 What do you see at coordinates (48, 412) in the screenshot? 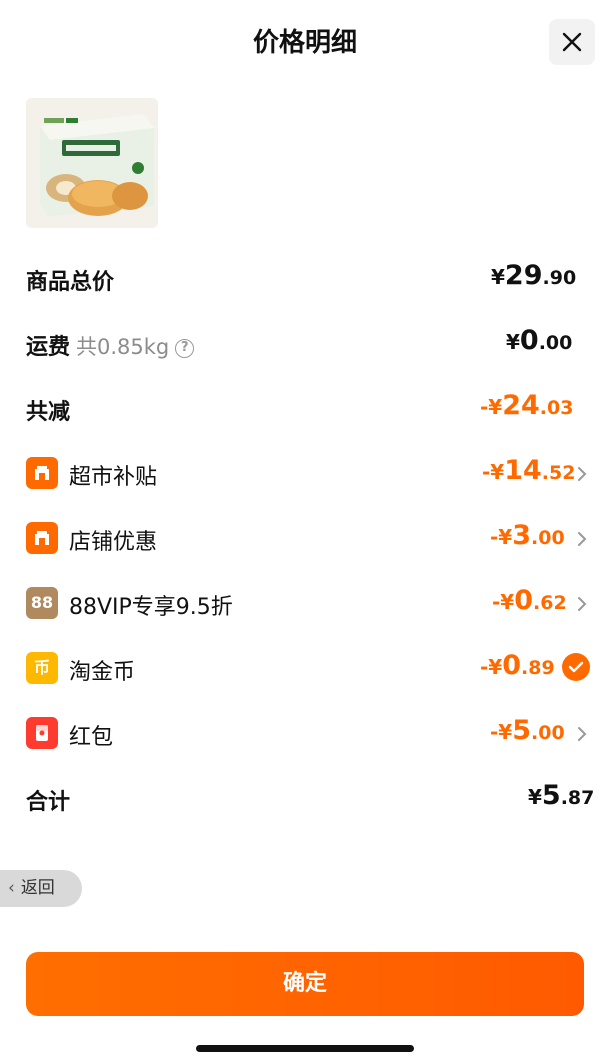
I see `total-discount-label: 共减` at bounding box center [48, 412].